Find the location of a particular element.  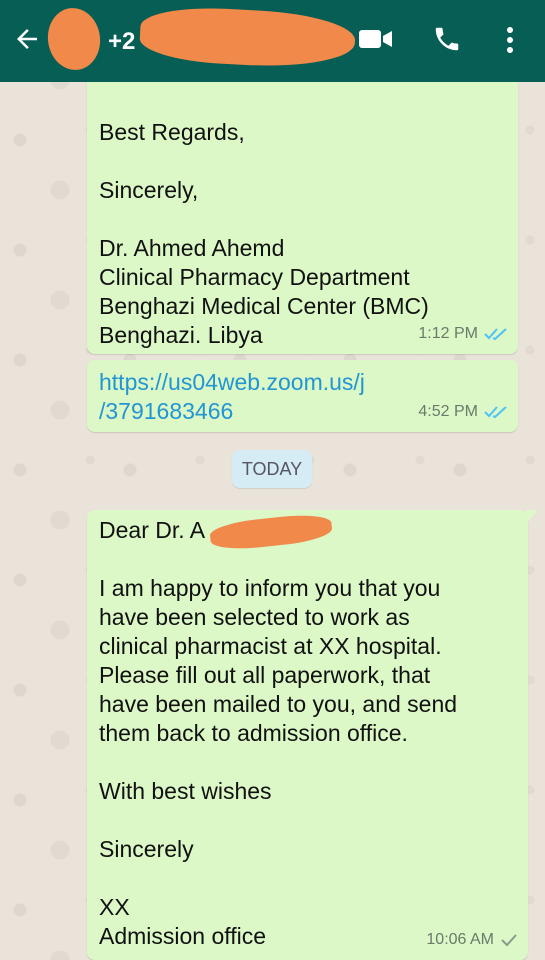

message-meta: 1:12 PM is located at coordinates (463, 333).